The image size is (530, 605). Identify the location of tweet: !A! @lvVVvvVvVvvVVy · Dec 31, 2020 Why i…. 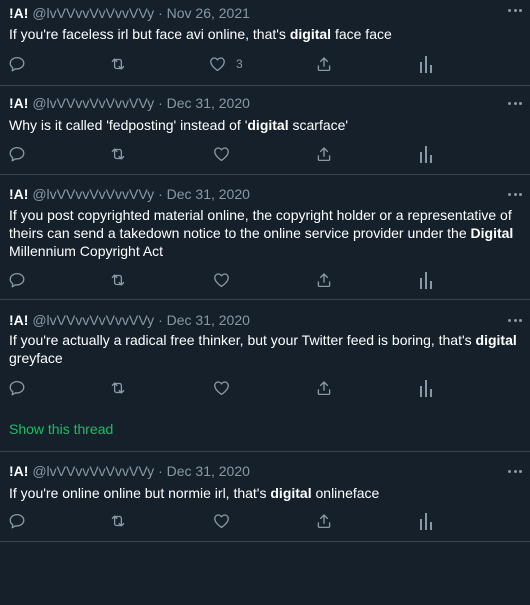
(265, 130).